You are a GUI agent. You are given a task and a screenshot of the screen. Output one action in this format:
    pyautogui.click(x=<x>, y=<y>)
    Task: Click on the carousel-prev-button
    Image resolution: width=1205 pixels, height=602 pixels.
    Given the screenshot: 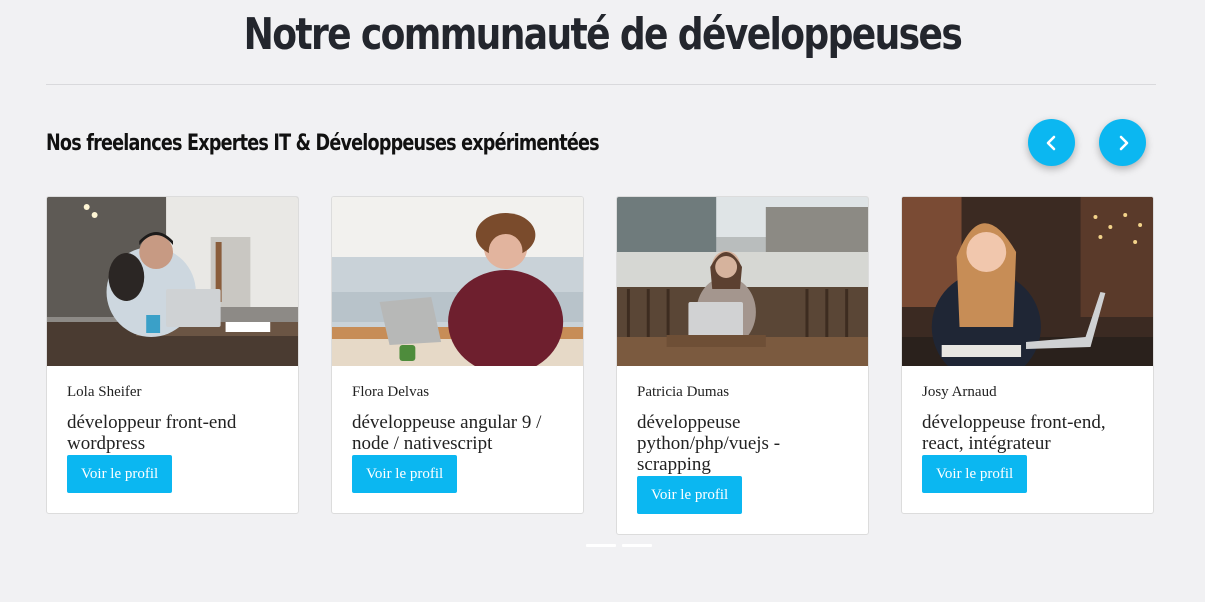 What is the action you would take?
    pyautogui.click(x=1051, y=142)
    